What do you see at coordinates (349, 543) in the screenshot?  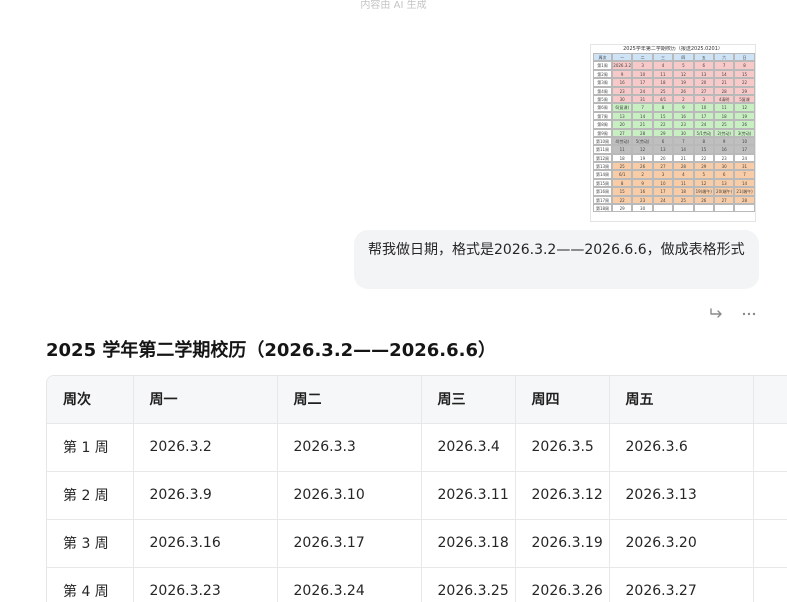 I see `table-cell: 2026.3.17` at bounding box center [349, 543].